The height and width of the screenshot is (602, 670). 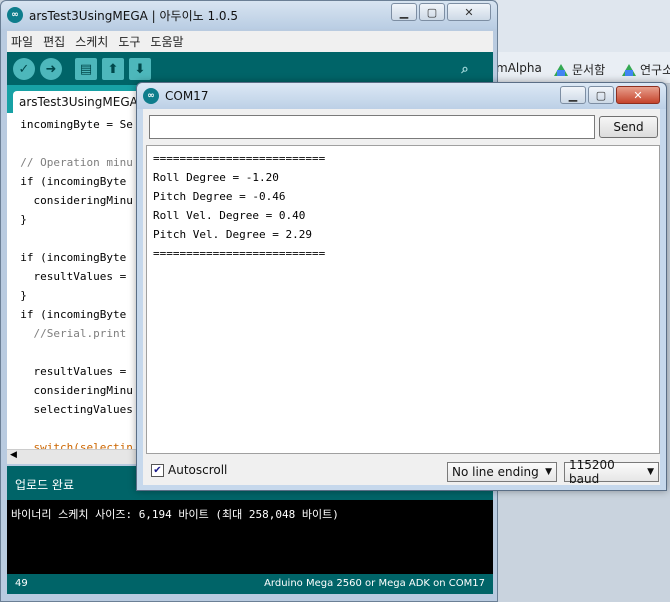 What do you see at coordinates (655, 70) in the screenshot?
I see `bookmark-label: 연구소` at bounding box center [655, 70].